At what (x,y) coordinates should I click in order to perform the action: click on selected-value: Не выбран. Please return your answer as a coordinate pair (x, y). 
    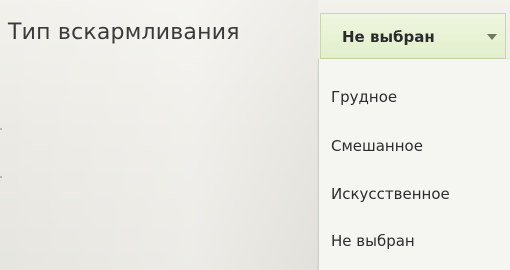
    Looking at the image, I should click on (388, 37).